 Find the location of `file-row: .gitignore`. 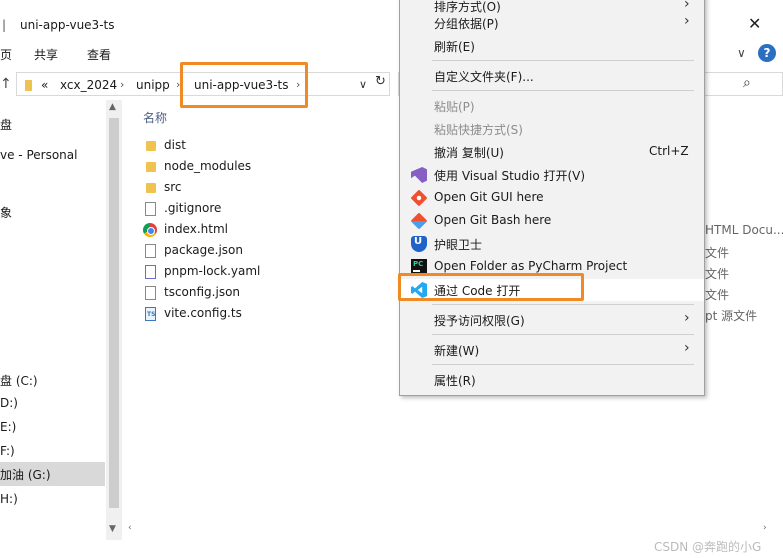

file-row: .gitignore is located at coordinates (268, 209).